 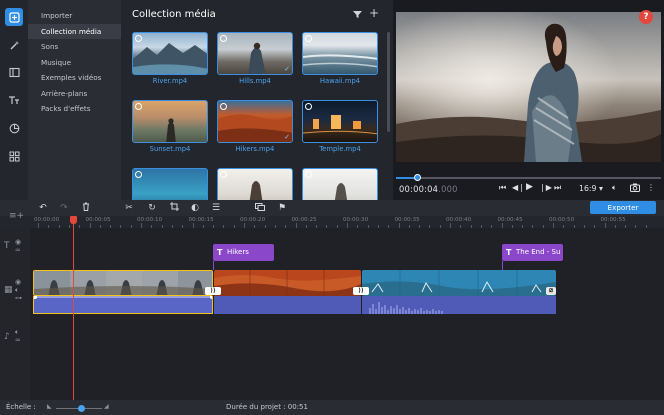 What do you see at coordinates (74, 63) in the screenshot?
I see `category-music: Musique` at bounding box center [74, 63].